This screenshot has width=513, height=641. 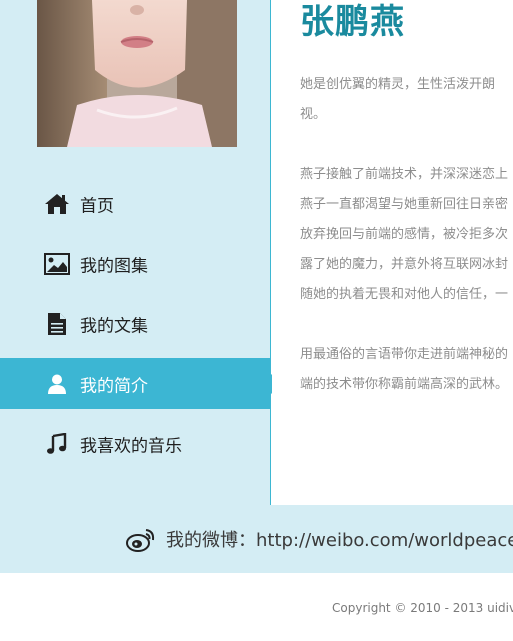 I want to click on profile-name: 张鹏燕, so click(x=352, y=22).